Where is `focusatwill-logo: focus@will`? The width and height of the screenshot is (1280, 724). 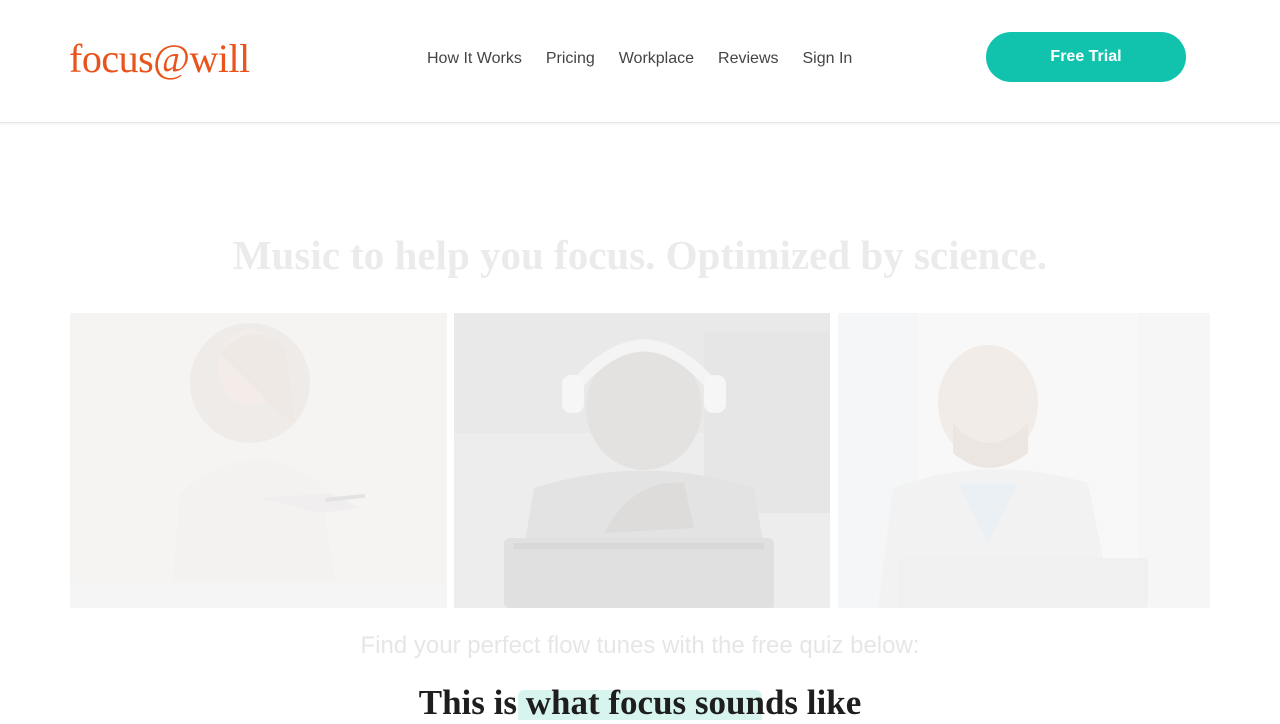 focusatwill-logo: focus@will is located at coordinates (159, 59).